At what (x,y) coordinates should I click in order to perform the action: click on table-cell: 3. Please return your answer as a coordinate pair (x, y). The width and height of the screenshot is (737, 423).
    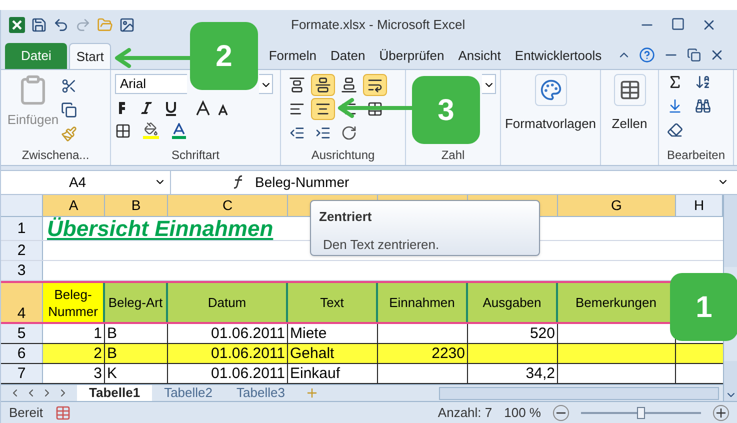
    Looking at the image, I should click on (74, 374).